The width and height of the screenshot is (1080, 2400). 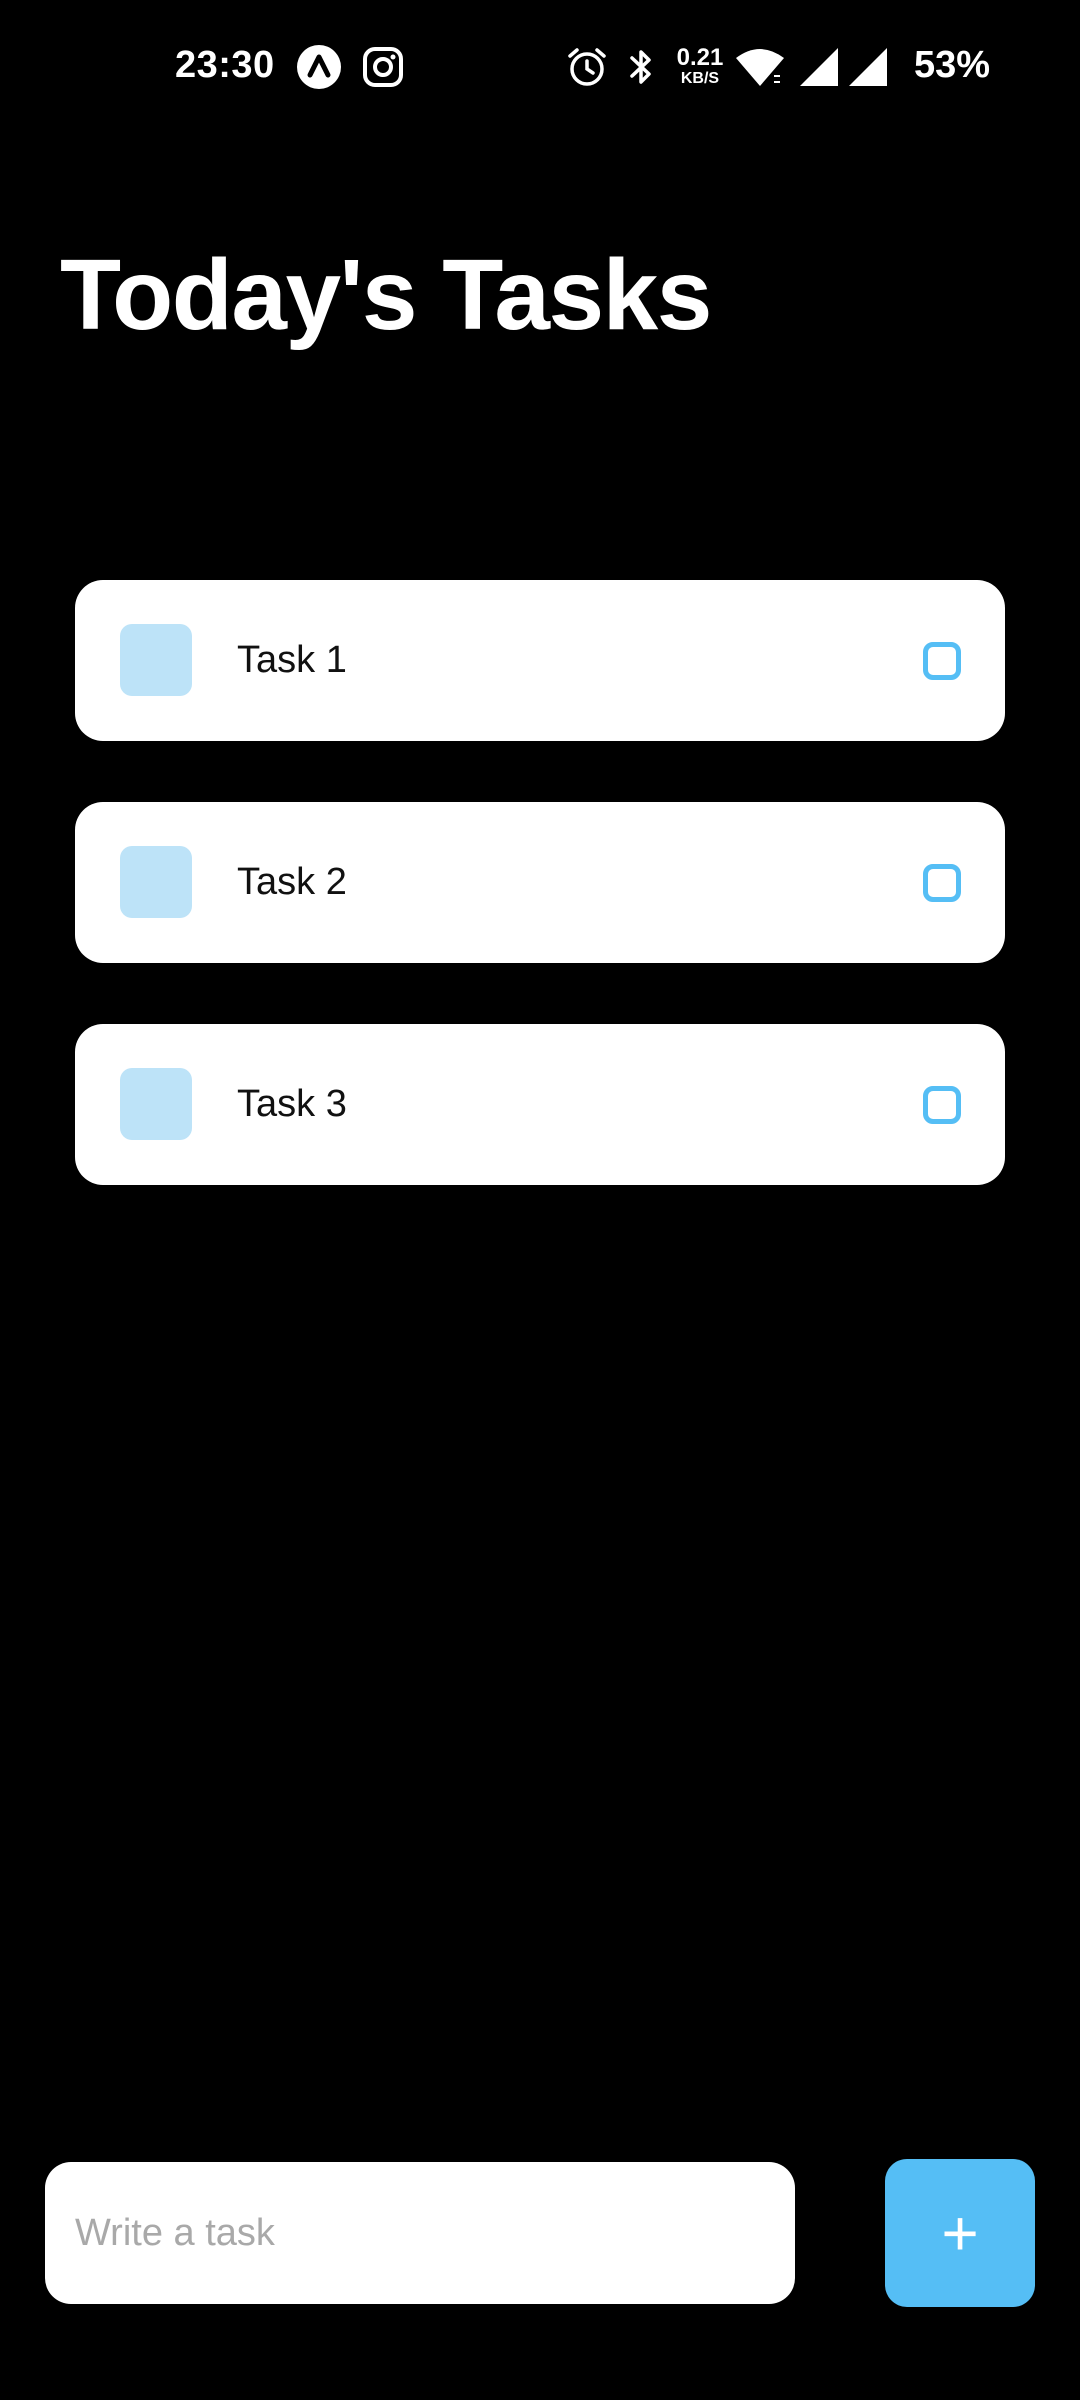 I want to click on task-item: Task 1, so click(x=540, y=660).